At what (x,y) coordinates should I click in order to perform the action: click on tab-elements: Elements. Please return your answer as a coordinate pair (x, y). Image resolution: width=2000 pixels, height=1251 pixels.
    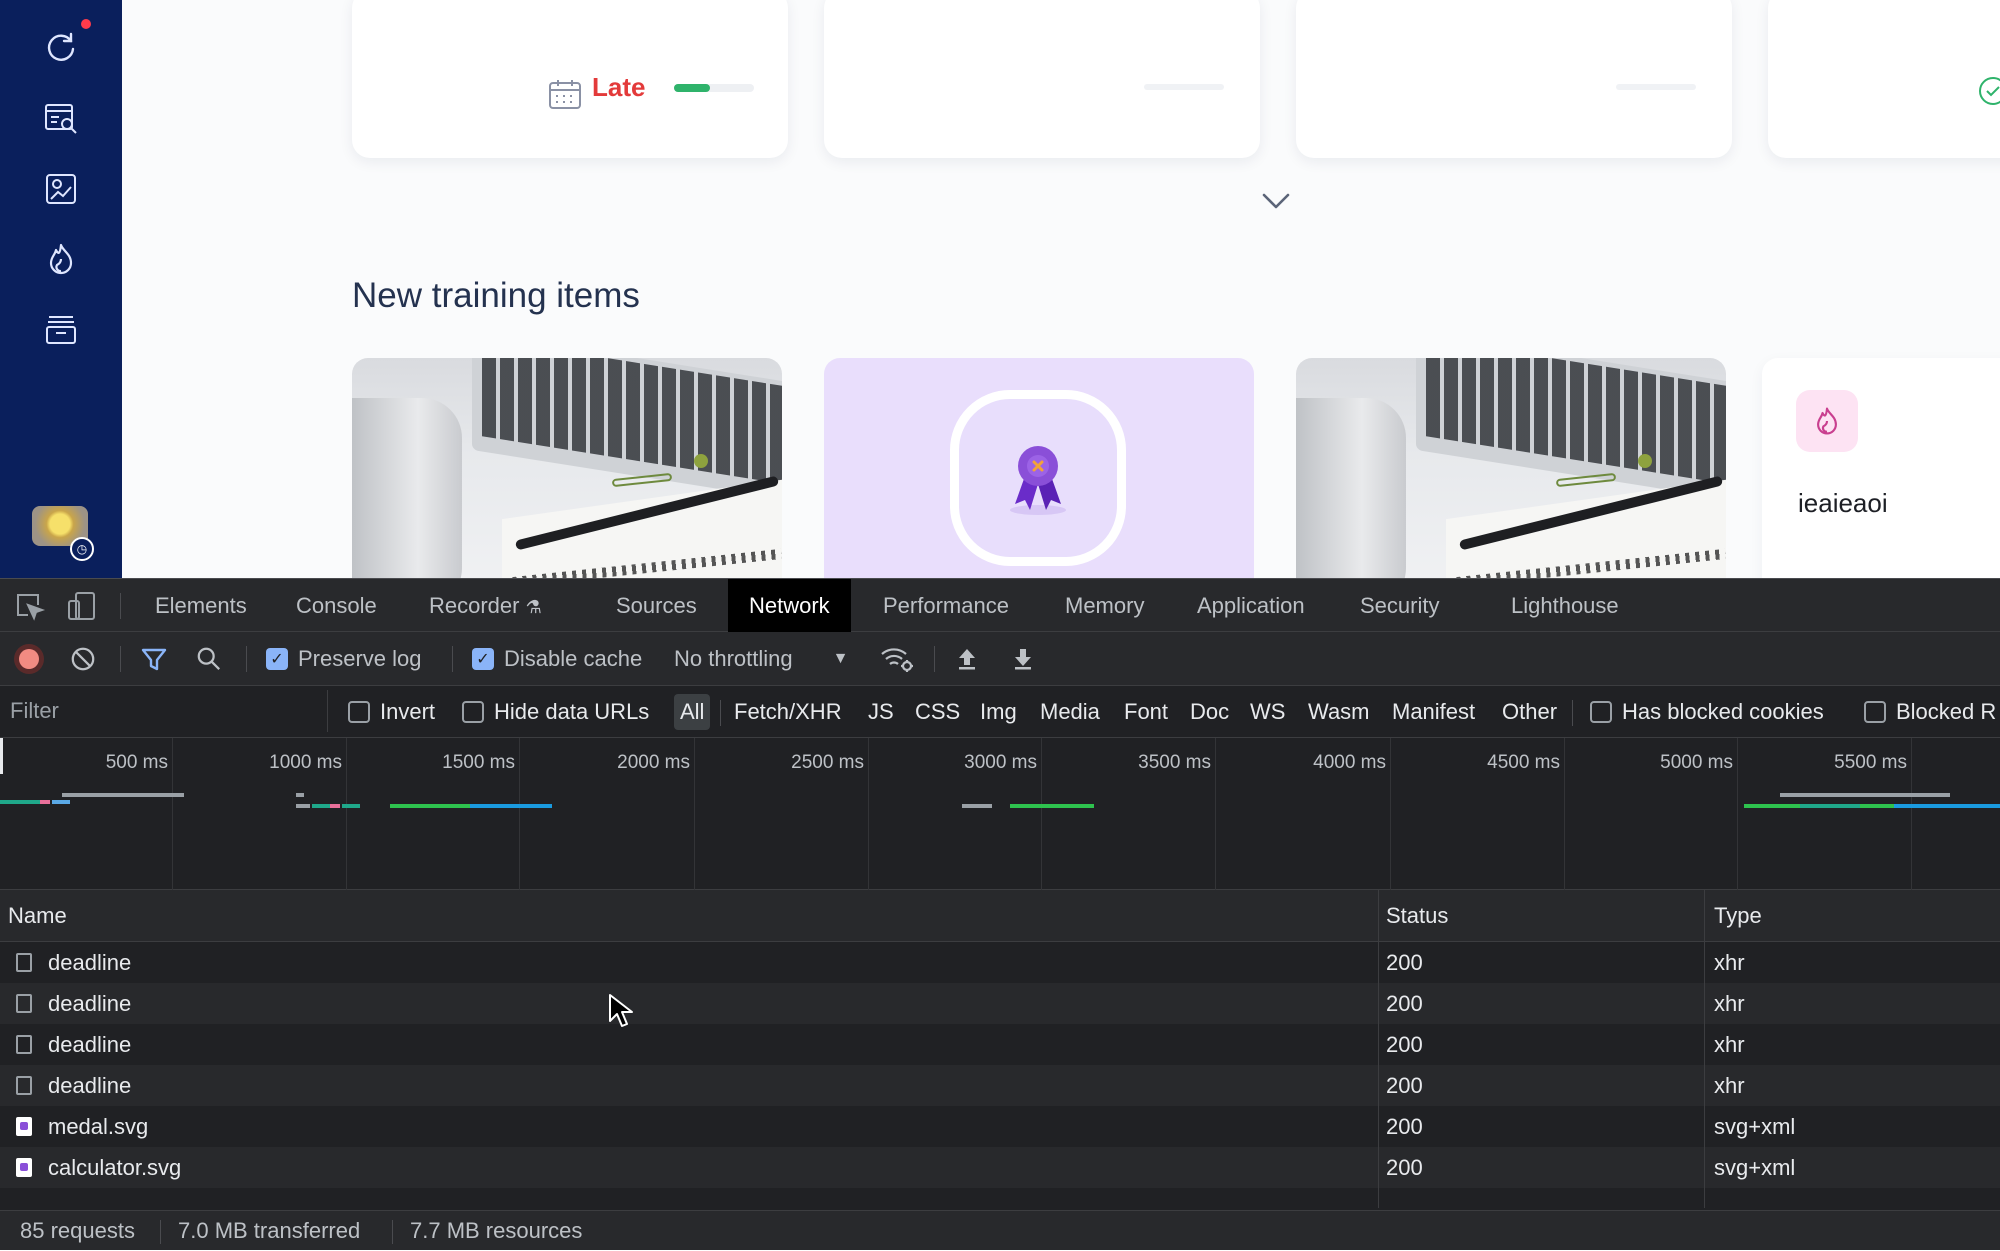
    Looking at the image, I should click on (201, 606).